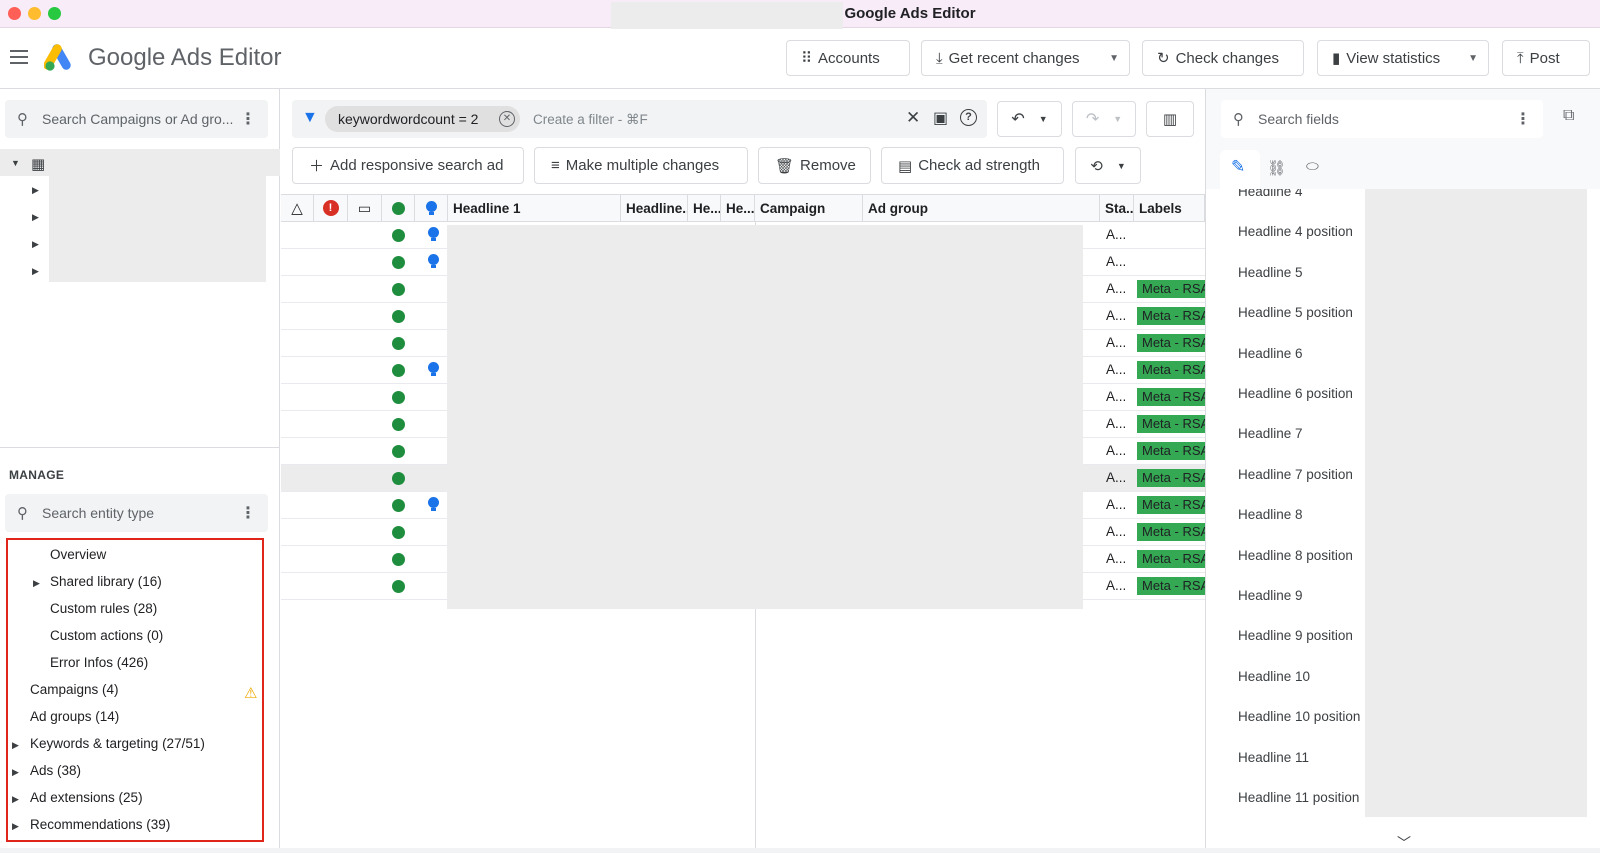 The width and height of the screenshot is (1600, 853). What do you see at coordinates (398, 208) in the screenshot?
I see `status-column-header` at bounding box center [398, 208].